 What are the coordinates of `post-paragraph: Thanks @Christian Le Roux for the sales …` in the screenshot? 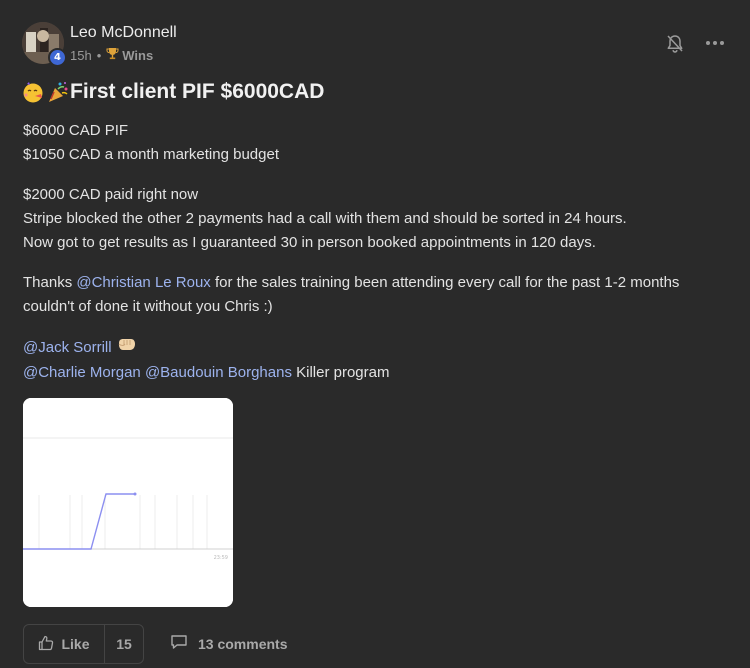 It's located at (378, 295).